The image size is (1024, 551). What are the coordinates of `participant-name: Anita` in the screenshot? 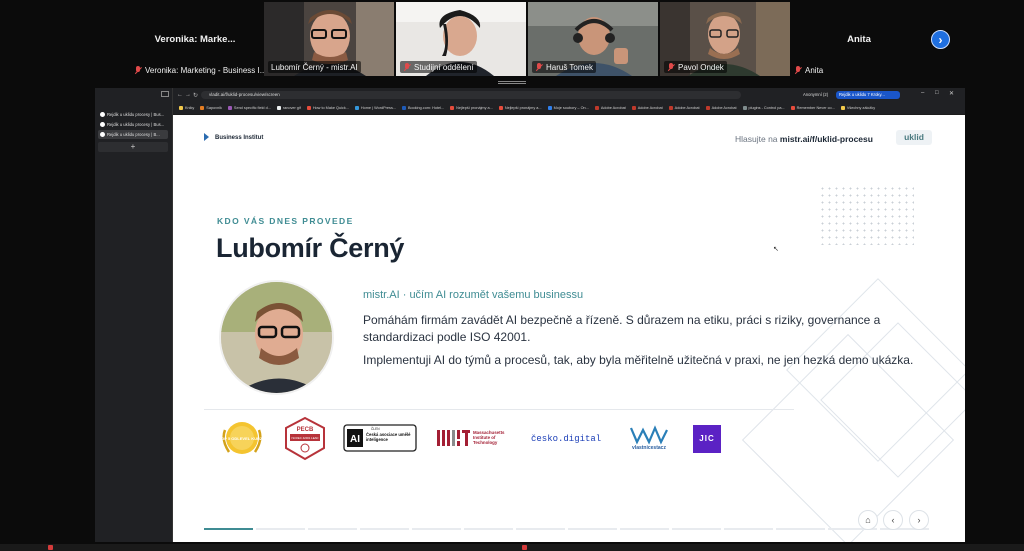 It's located at (859, 39).